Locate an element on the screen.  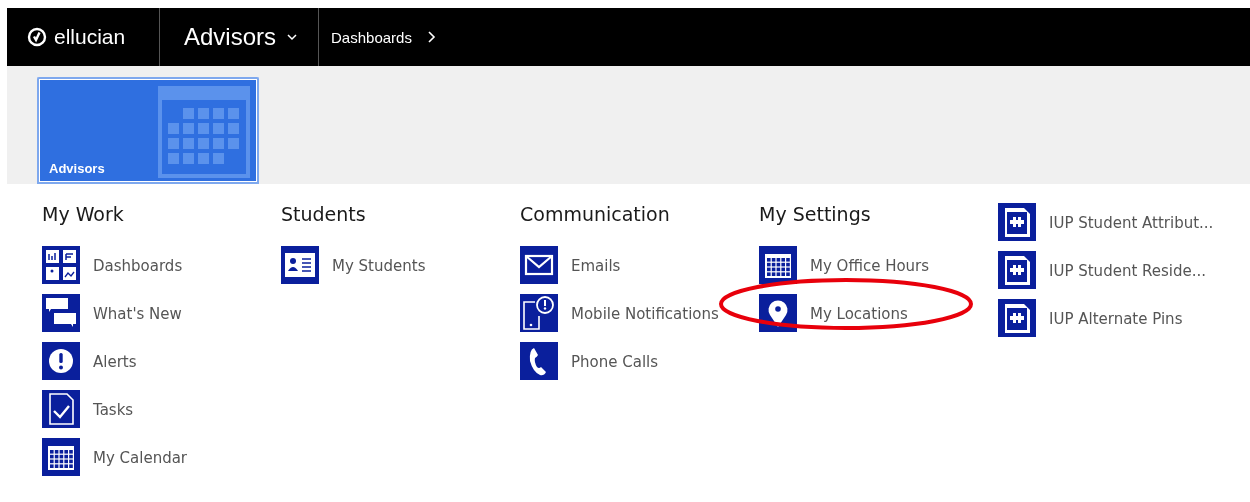
menu-link: IUP Alternate Pins is located at coordinates (1116, 318).